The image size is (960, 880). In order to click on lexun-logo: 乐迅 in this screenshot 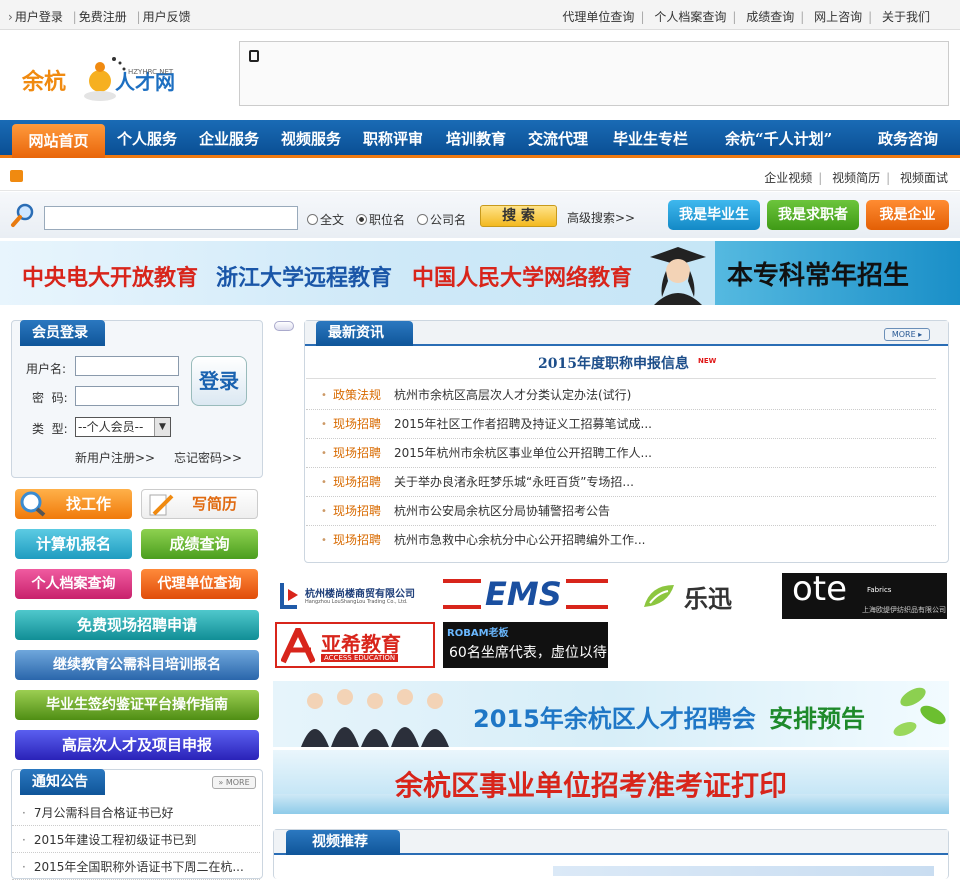, I will do `click(694, 596)`.